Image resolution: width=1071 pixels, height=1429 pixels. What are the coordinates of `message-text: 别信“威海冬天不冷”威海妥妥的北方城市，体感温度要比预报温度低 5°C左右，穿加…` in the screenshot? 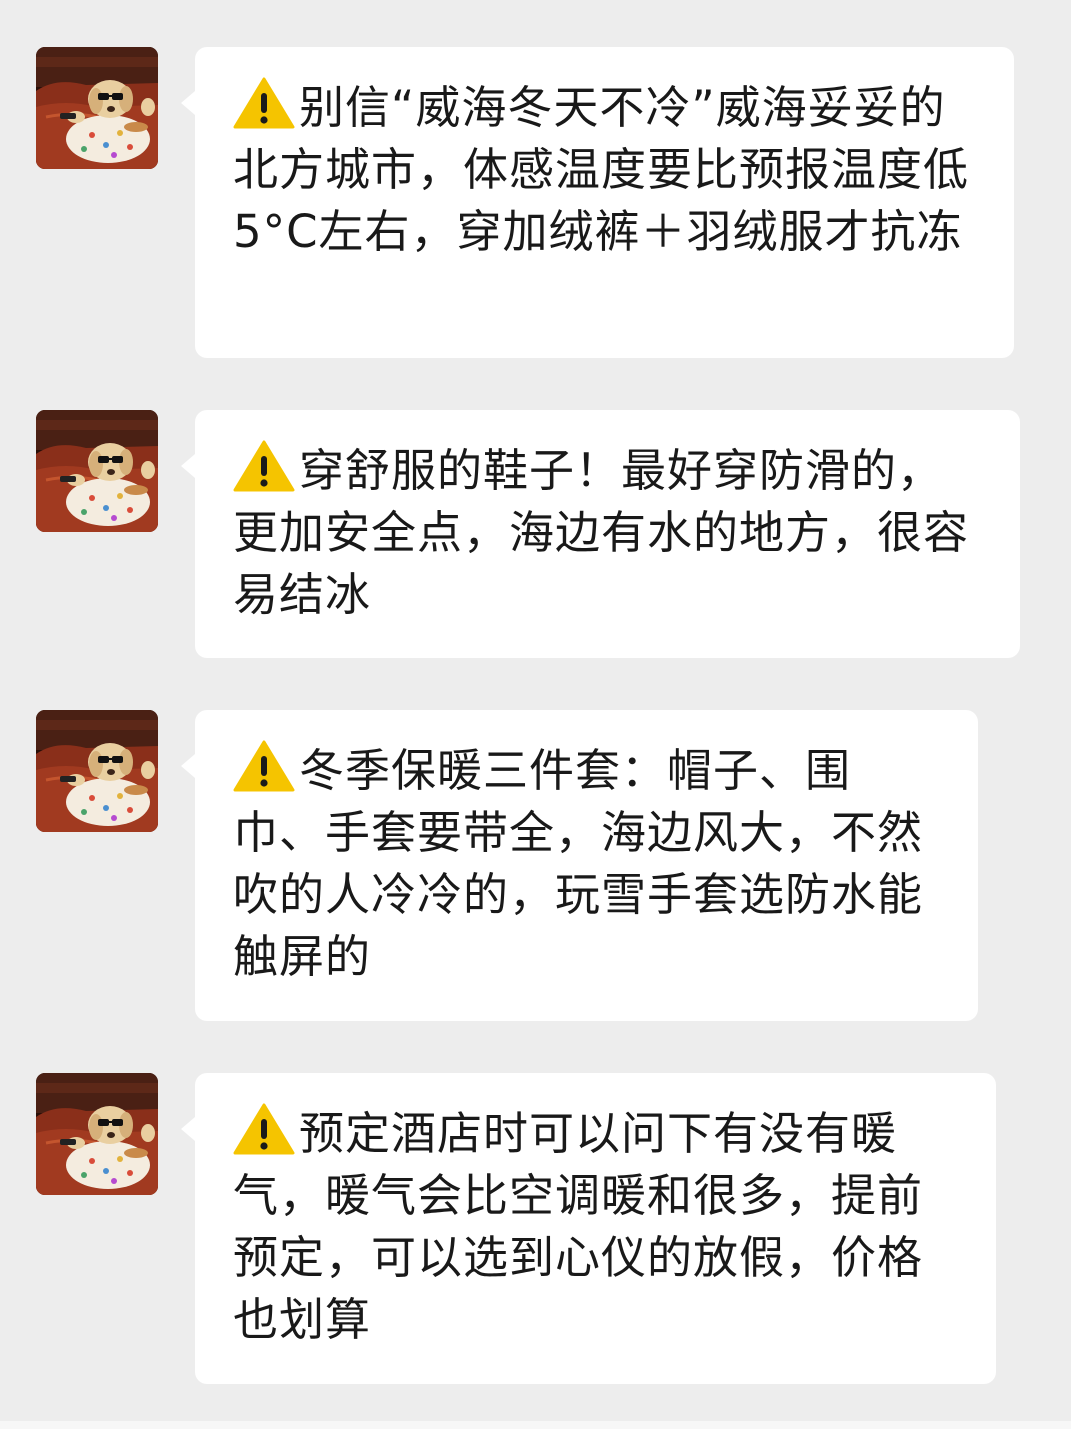 It's located at (605, 170).